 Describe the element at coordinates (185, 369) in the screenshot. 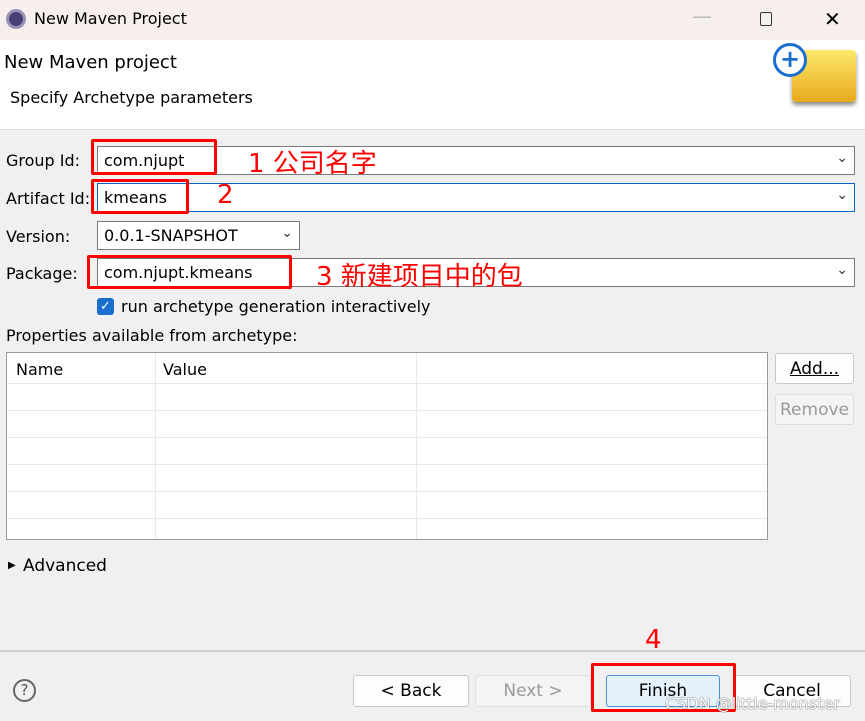

I see `column-header-value: Value` at that location.